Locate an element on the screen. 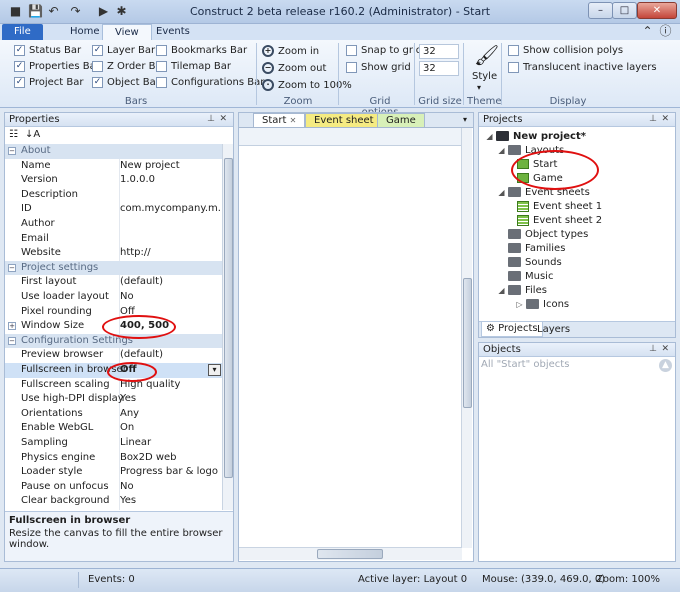 This screenshot has width=680, height=592. folder-music: Music is located at coordinates (530, 276).